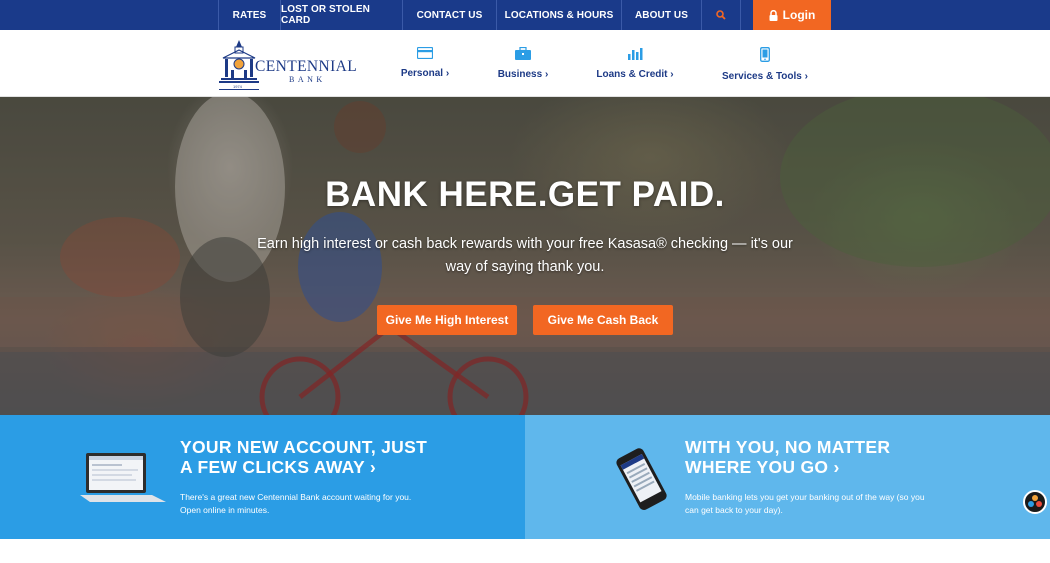 This screenshot has height=563, width=1050. Describe the element at coordinates (635, 67) in the screenshot. I see `nav-loans-credit: Loans & Credit ›` at that location.